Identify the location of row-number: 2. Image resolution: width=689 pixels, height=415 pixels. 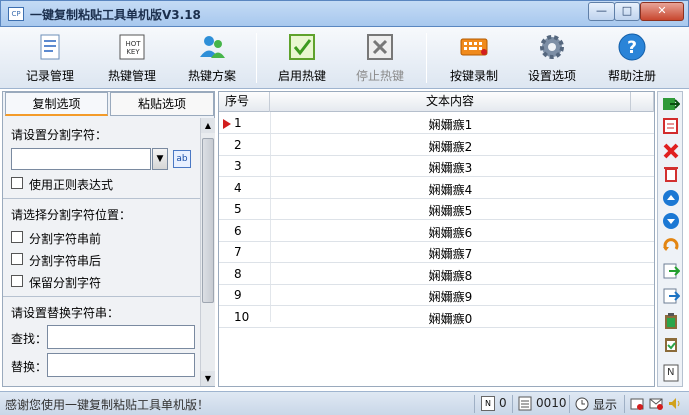
(238, 144).